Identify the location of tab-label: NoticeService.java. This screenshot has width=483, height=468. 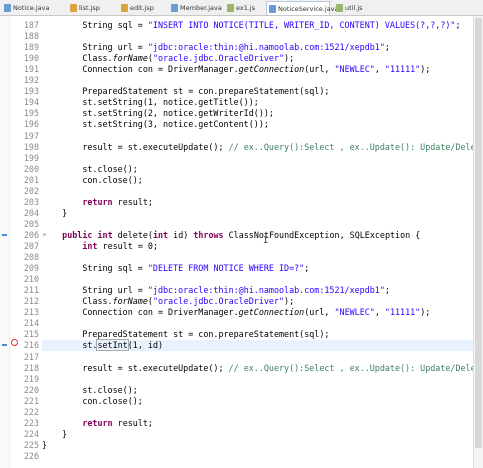
(308, 8).